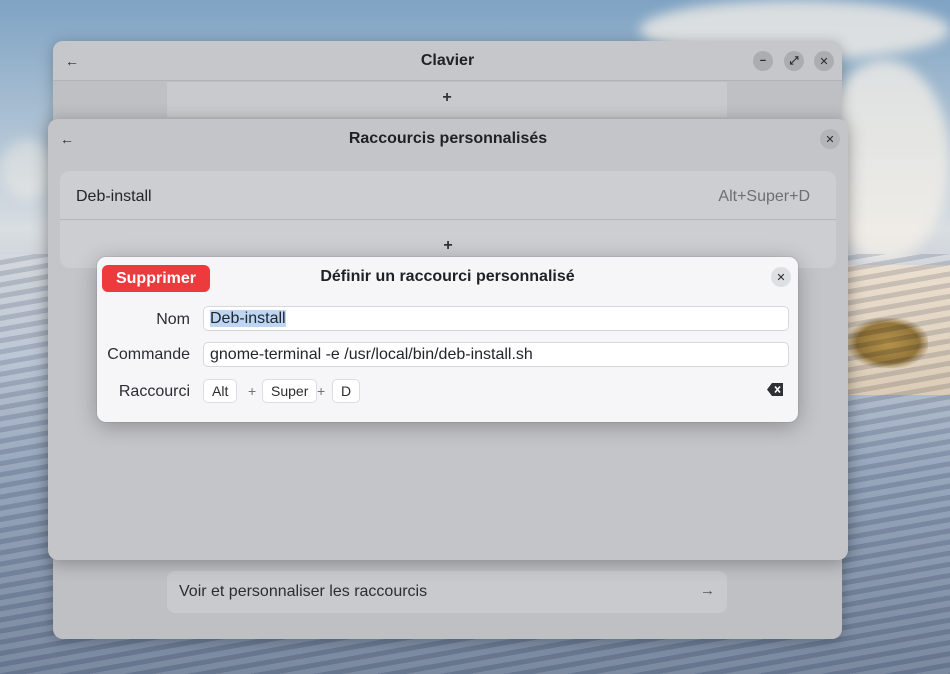  Describe the element at coordinates (448, 195) in the screenshot. I see `list-item: Deb-install Alt+Super+D` at that location.